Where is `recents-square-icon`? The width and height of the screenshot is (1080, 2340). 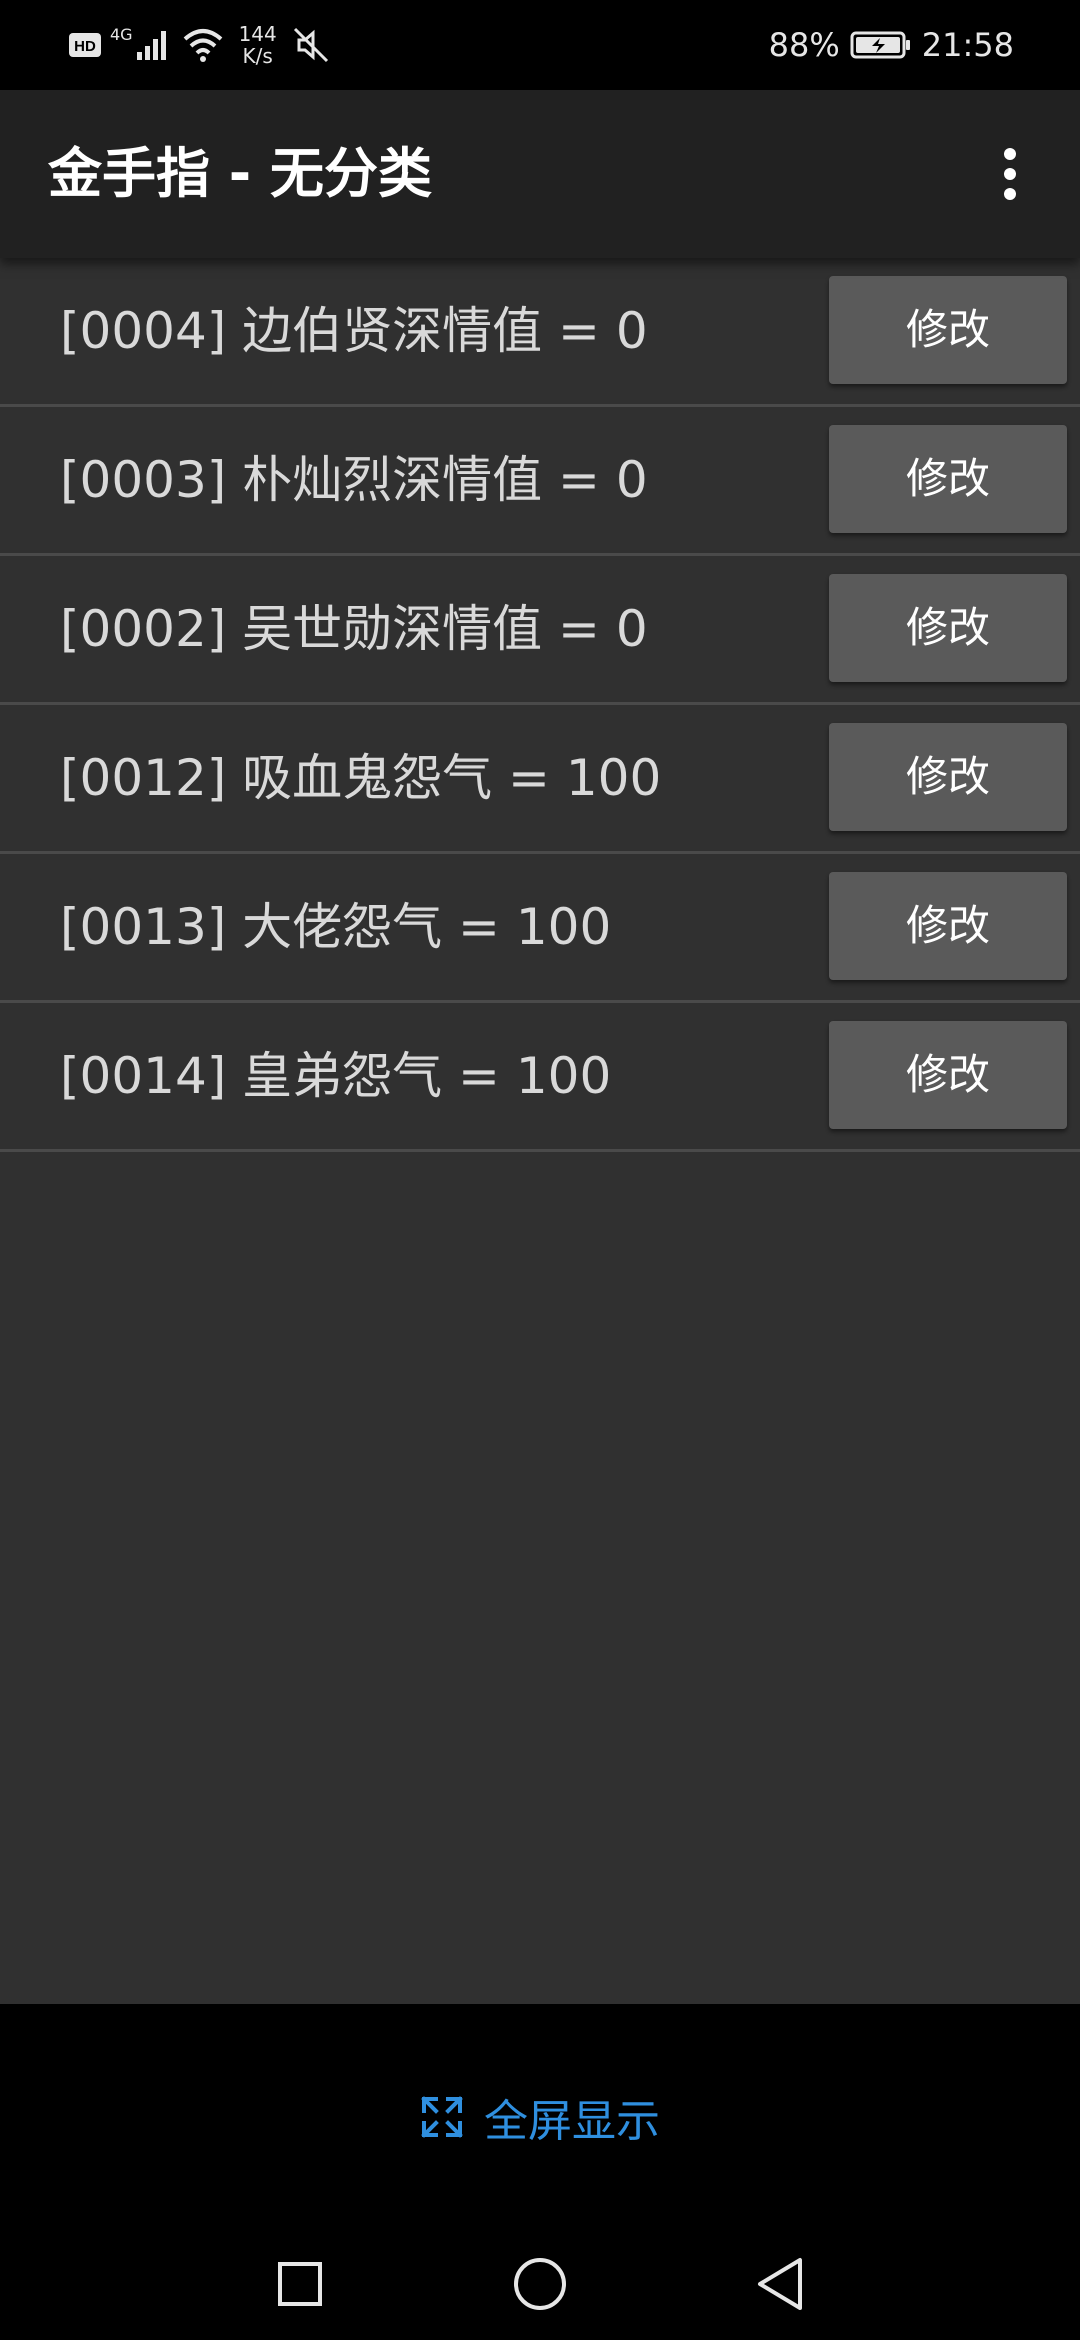 recents-square-icon is located at coordinates (300, 2284).